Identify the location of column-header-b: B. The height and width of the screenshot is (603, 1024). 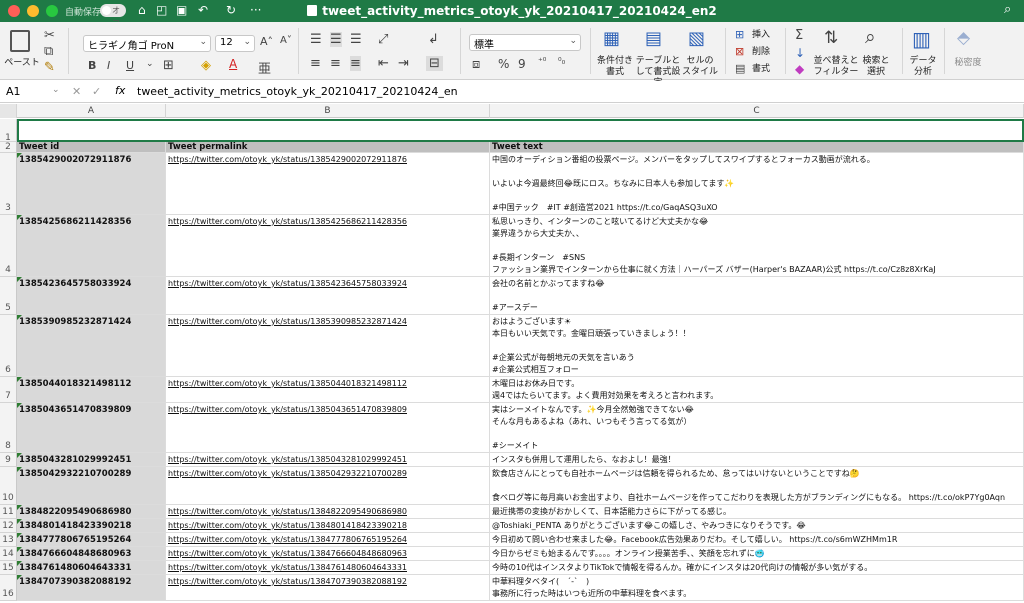
(328, 111).